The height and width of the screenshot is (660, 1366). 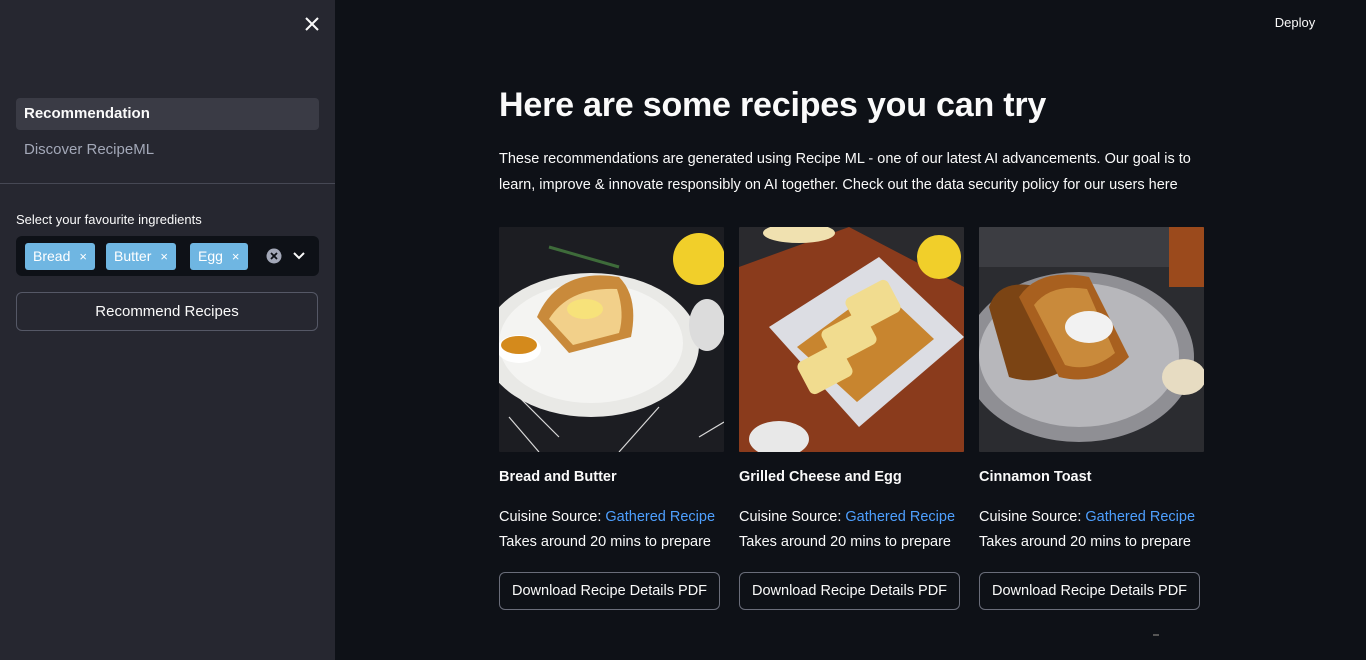 I want to click on recipe-title: Grilled Cheese and Egg, so click(x=820, y=477).